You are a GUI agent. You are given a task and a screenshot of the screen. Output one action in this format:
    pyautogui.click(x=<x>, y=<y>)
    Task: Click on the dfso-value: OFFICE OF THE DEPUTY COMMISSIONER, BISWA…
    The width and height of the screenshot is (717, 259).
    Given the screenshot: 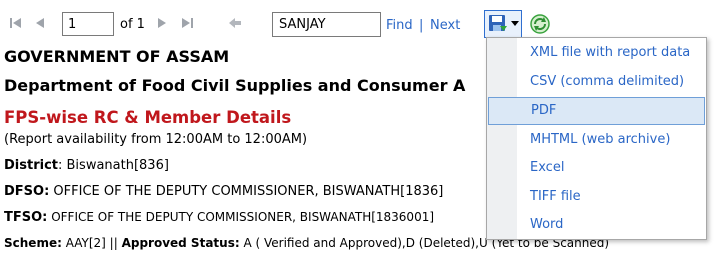 What is the action you would take?
    pyautogui.click(x=246, y=191)
    